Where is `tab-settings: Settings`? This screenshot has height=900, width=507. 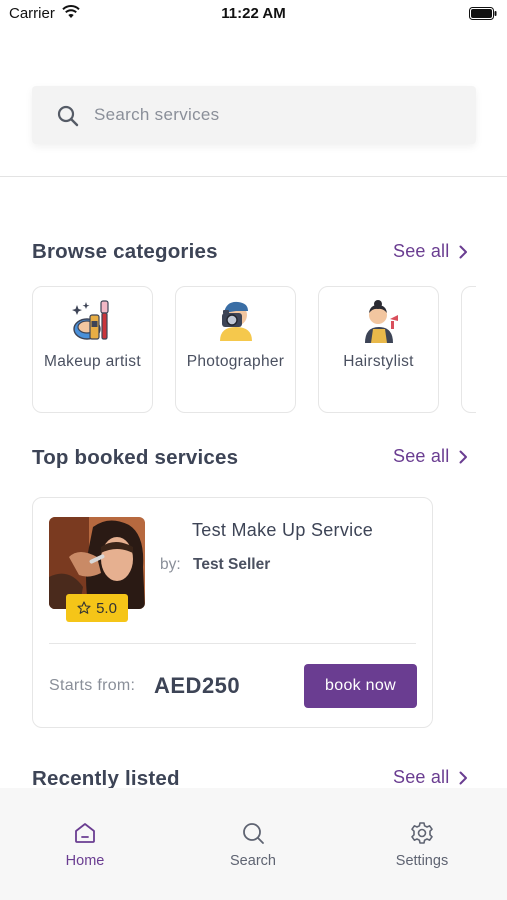
tab-settings: Settings is located at coordinates (422, 835).